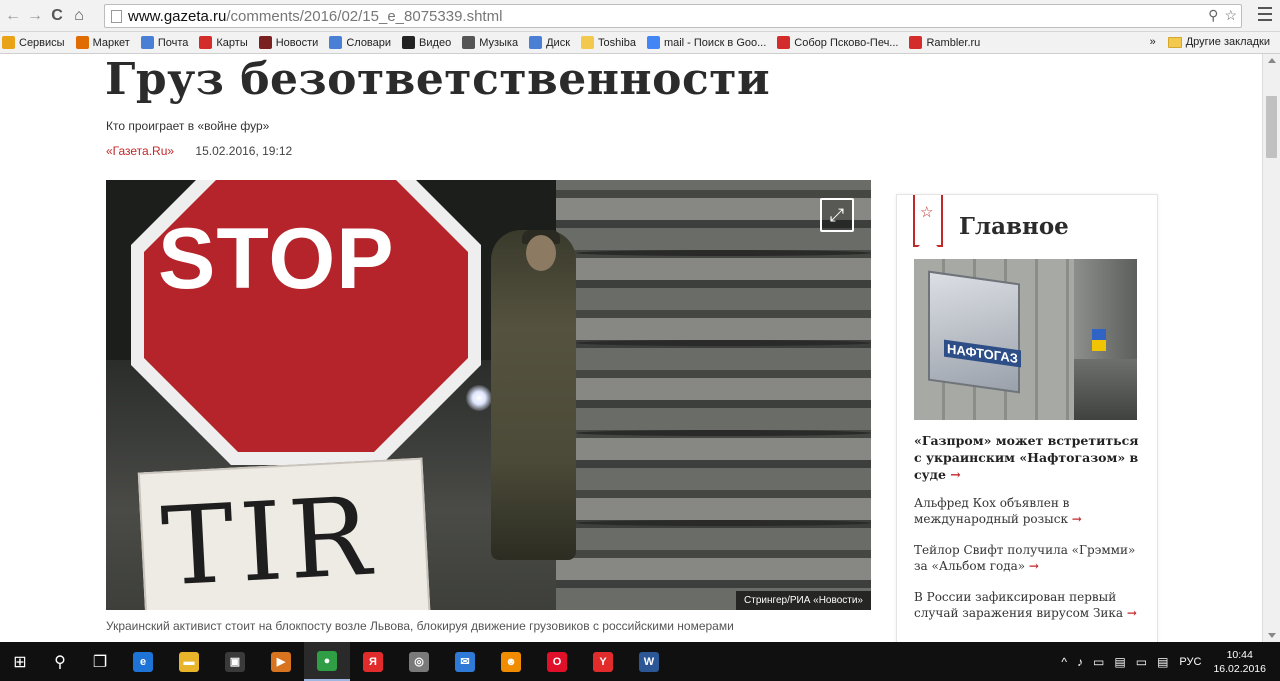 This screenshot has width=1280, height=681. What do you see at coordinates (336, 42) in the screenshot?
I see `dictionary-icon` at bounding box center [336, 42].